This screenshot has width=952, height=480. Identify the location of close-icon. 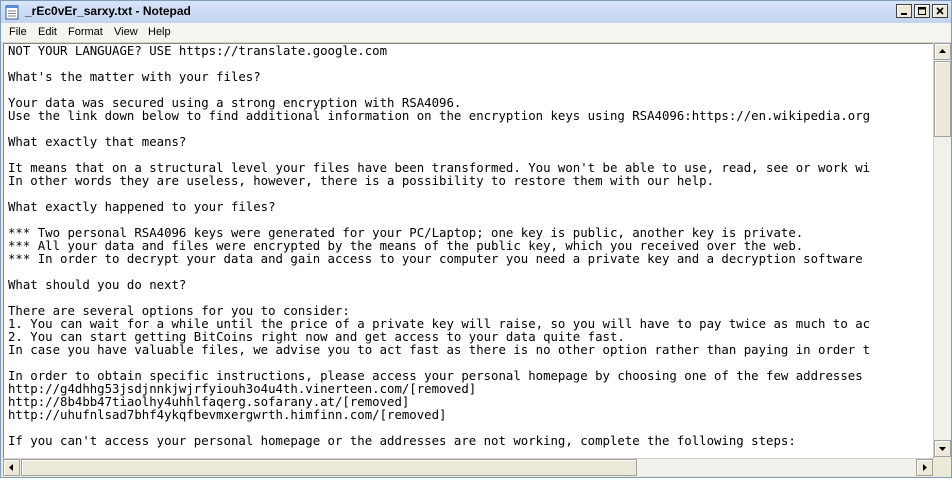
(940, 11).